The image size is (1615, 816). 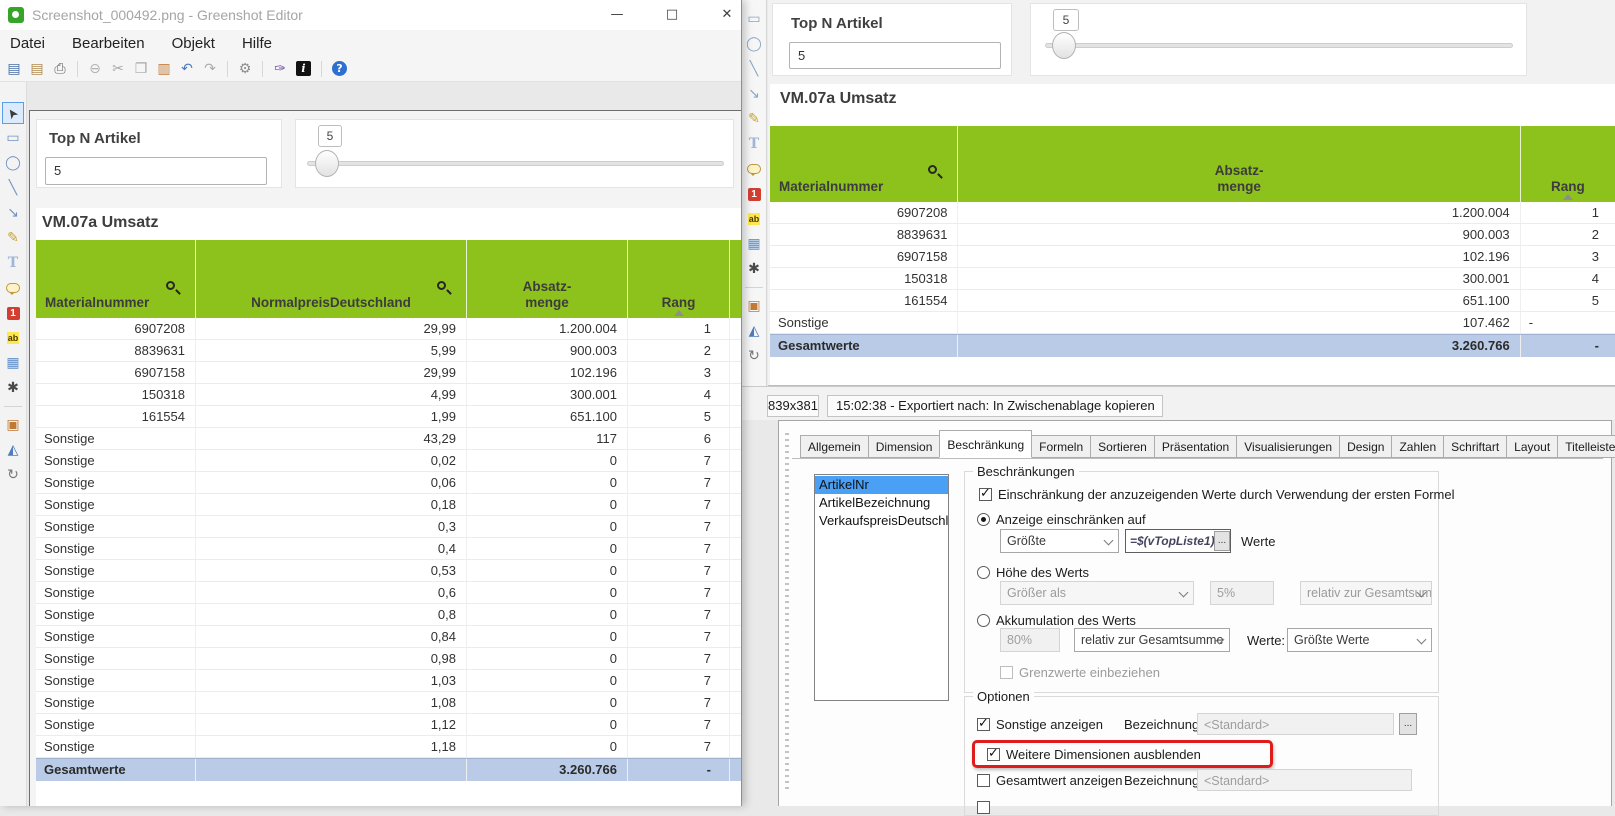 I want to click on paste-icon: ▥, so click(x=164, y=69).